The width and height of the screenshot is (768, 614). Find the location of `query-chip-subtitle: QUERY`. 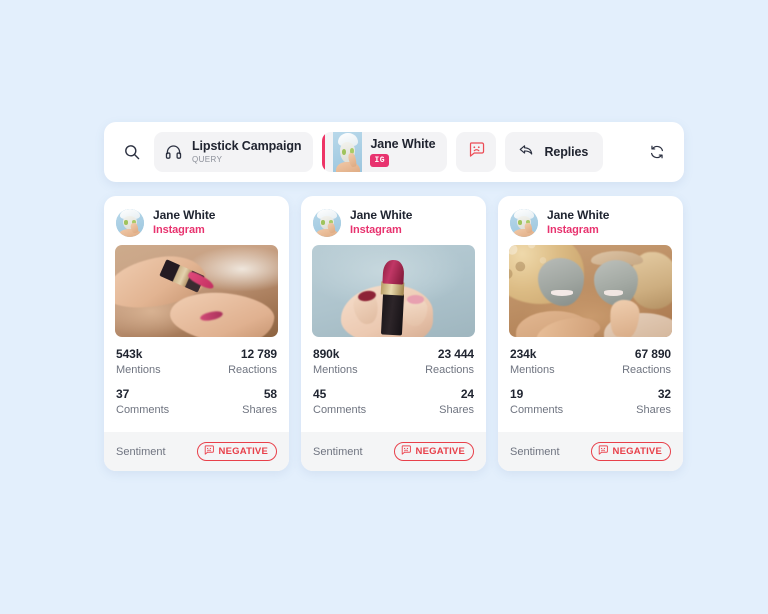

query-chip-subtitle: QUERY is located at coordinates (207, 159).